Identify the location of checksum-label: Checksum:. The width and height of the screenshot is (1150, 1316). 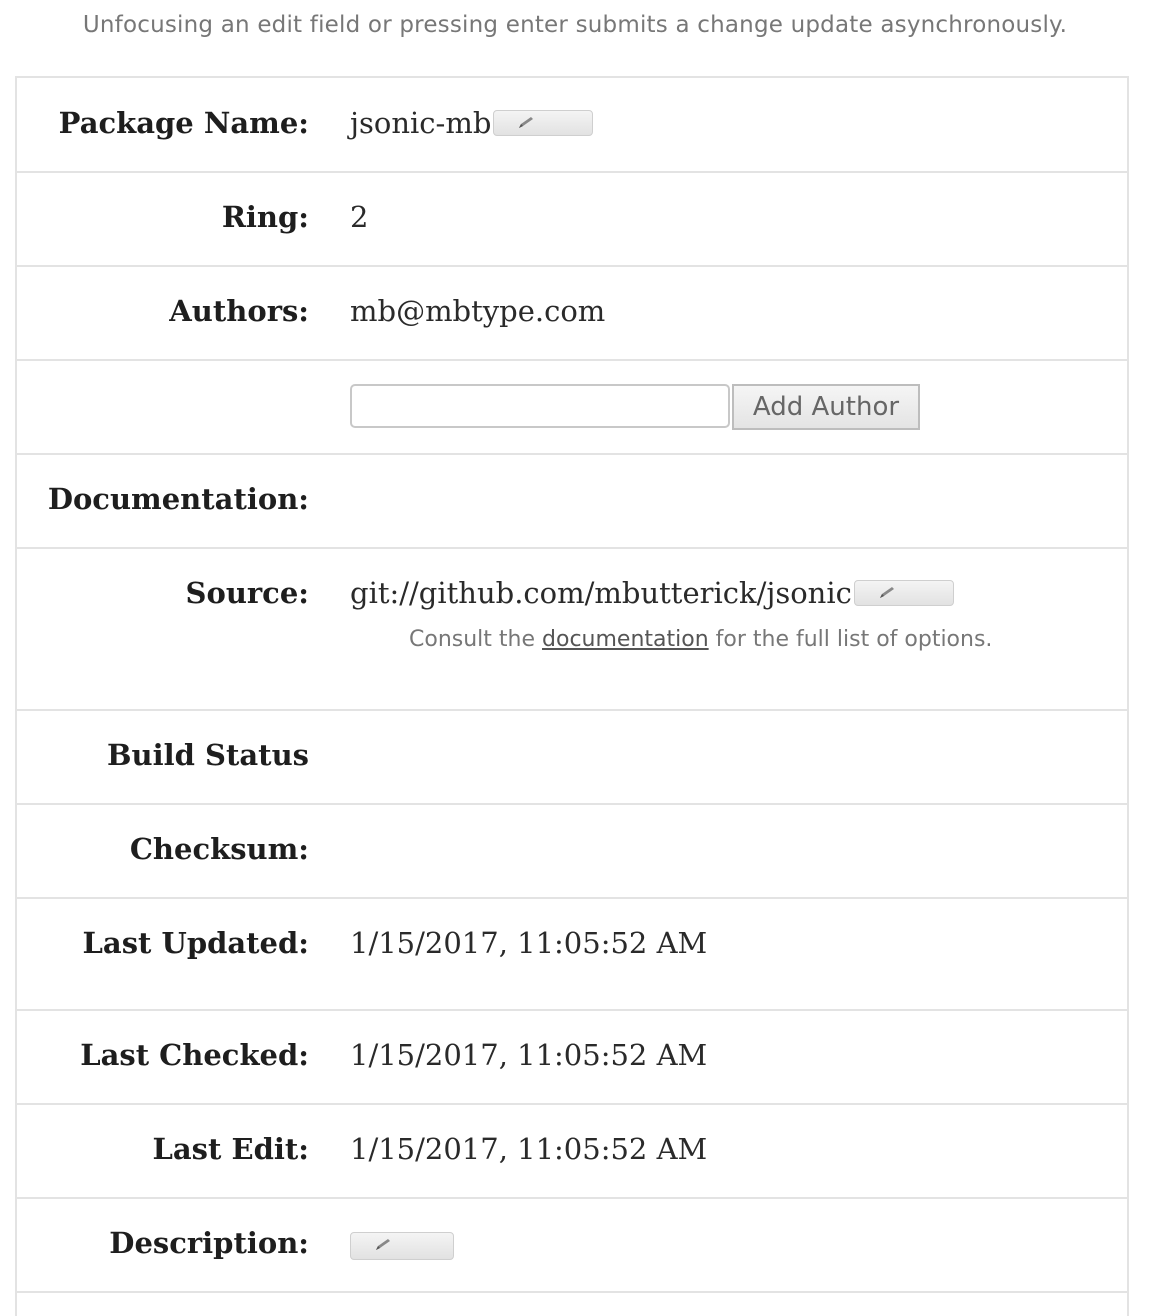
(219, 849).